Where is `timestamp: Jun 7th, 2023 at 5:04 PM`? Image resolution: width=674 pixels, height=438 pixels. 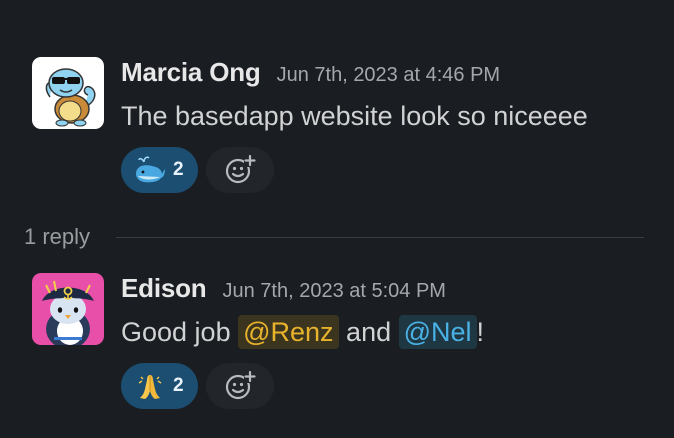
timestamp: Jun 7th, 2023 at 5:04 PM is located at coordinates (334, 291).